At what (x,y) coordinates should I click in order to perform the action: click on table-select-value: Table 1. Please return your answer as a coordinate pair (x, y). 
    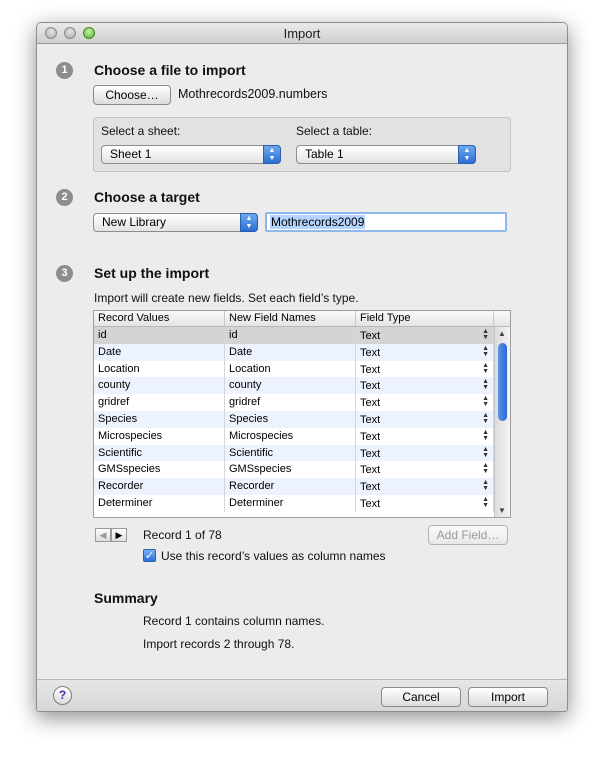
    Looking at the image, I should click on (324, 154).